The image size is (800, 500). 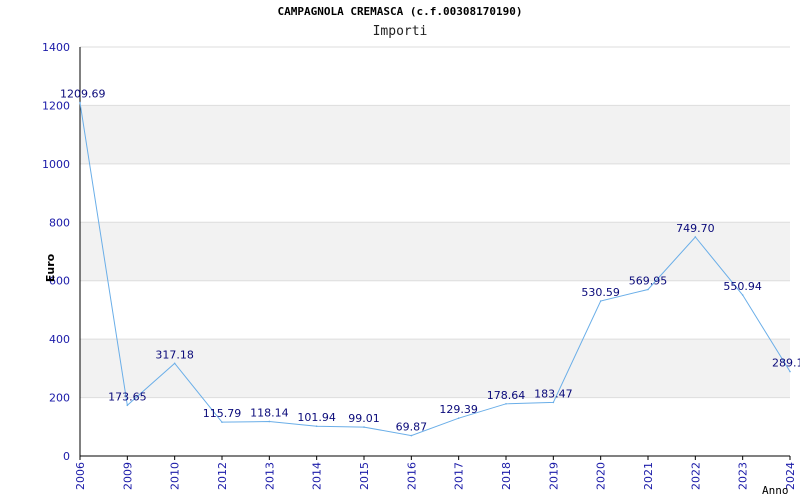 I want to click on data-label: 569.95, so click(x=648, y=280).